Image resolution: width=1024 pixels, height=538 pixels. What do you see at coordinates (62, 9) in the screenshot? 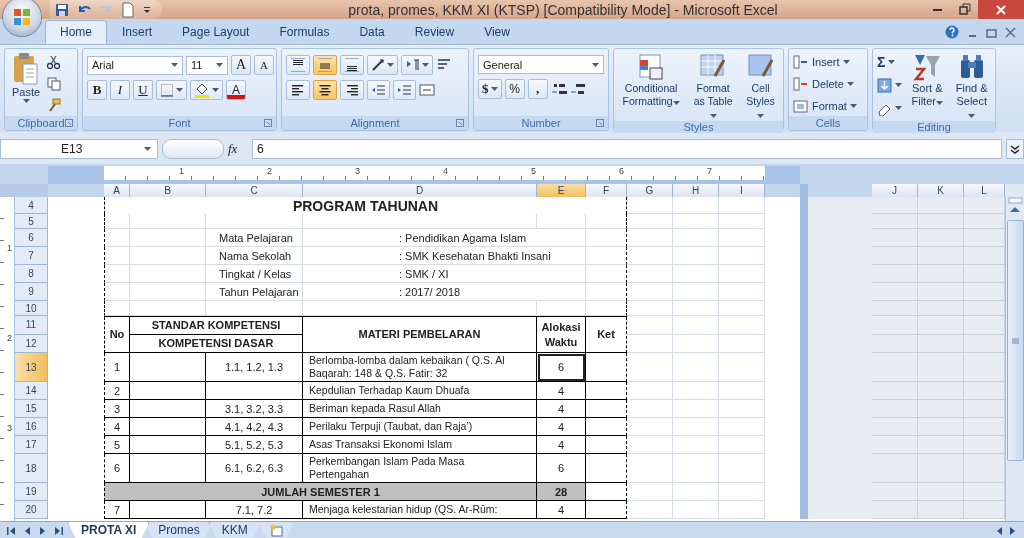
I see `save-icon` at bounding box center [62, 9].